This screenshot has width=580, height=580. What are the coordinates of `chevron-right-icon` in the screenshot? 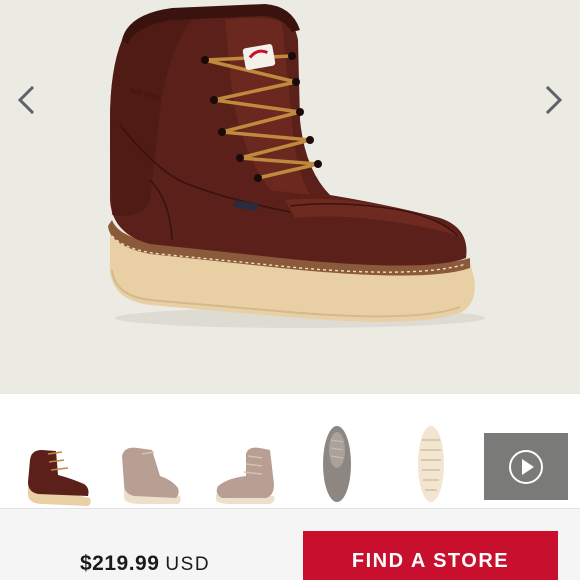 It's located at (554, 100).